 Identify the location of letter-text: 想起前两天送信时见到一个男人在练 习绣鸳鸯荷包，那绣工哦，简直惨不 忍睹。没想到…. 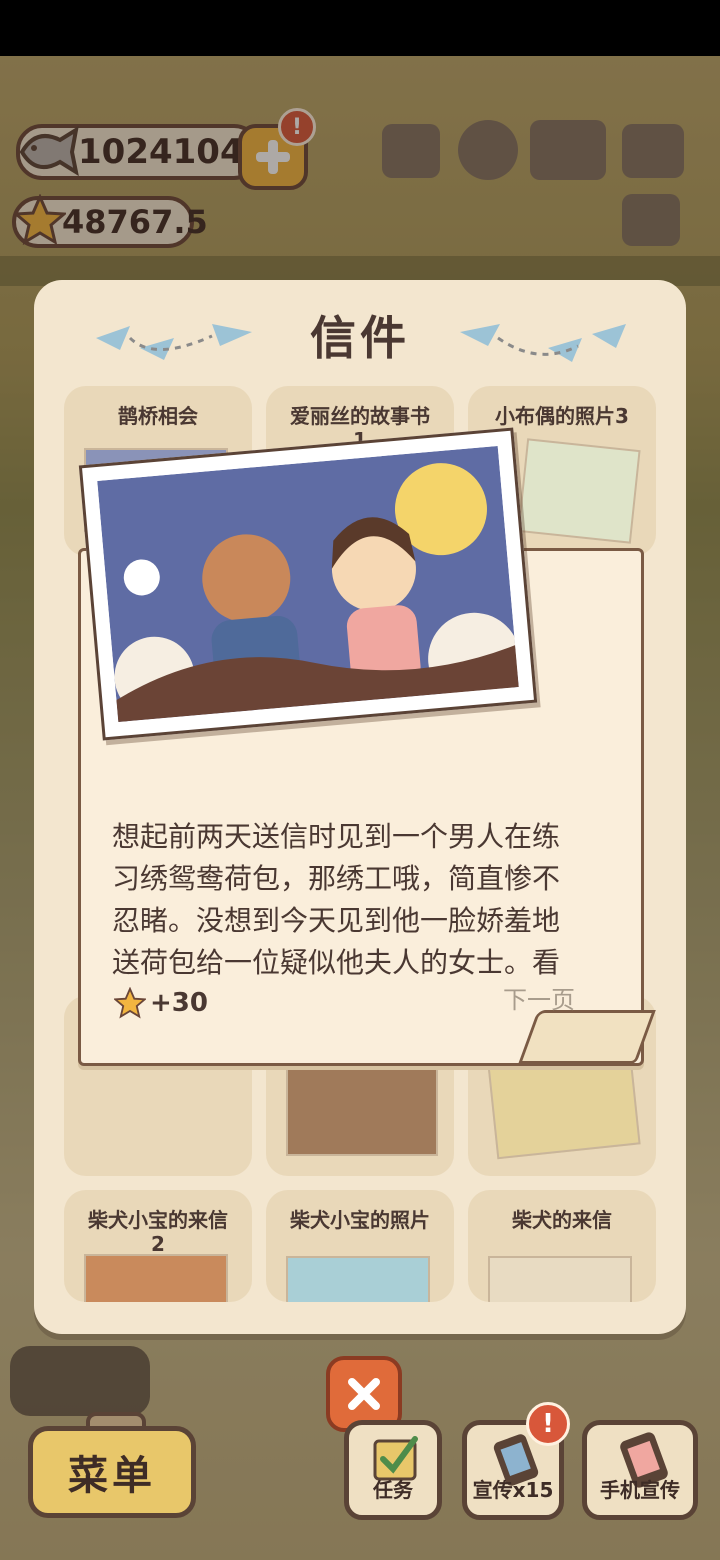
(362, 900).